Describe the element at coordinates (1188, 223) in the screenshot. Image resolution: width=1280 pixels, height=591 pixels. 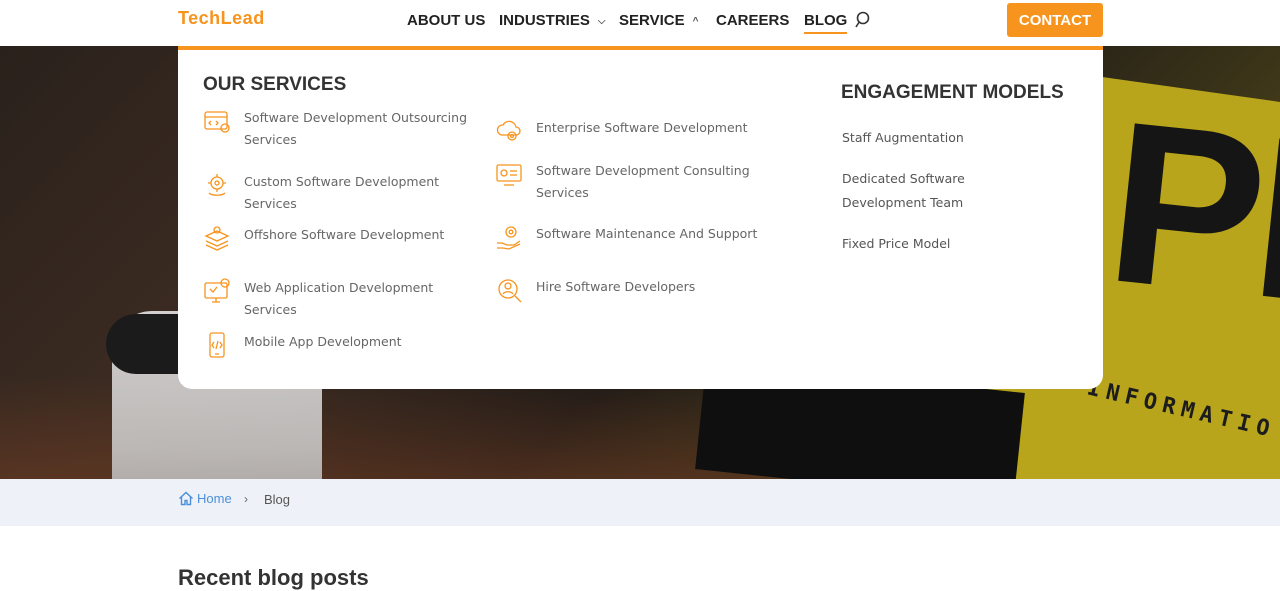
I see `hero-sign-letters: PLO` at that location.